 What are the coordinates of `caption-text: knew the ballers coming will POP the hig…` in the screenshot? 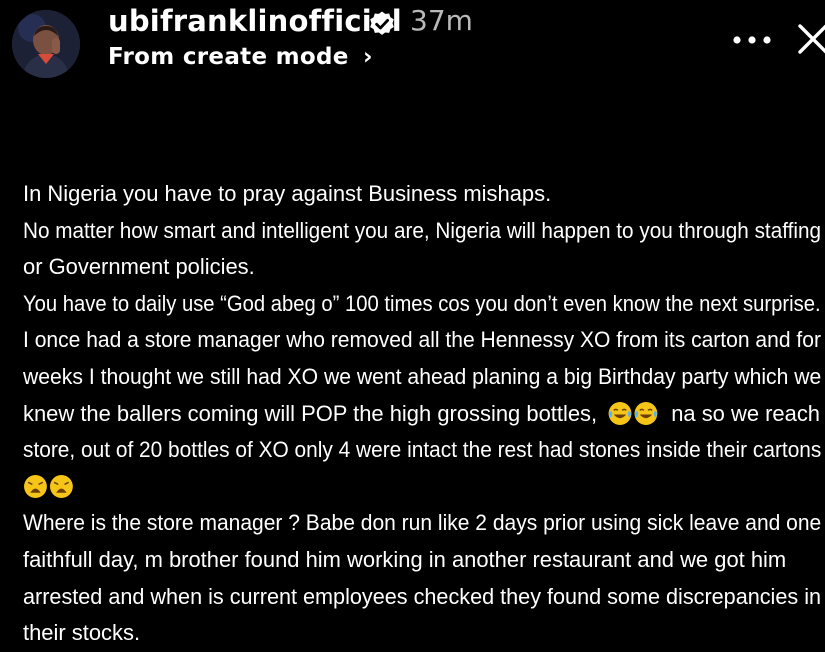 It's located at (310, 413).